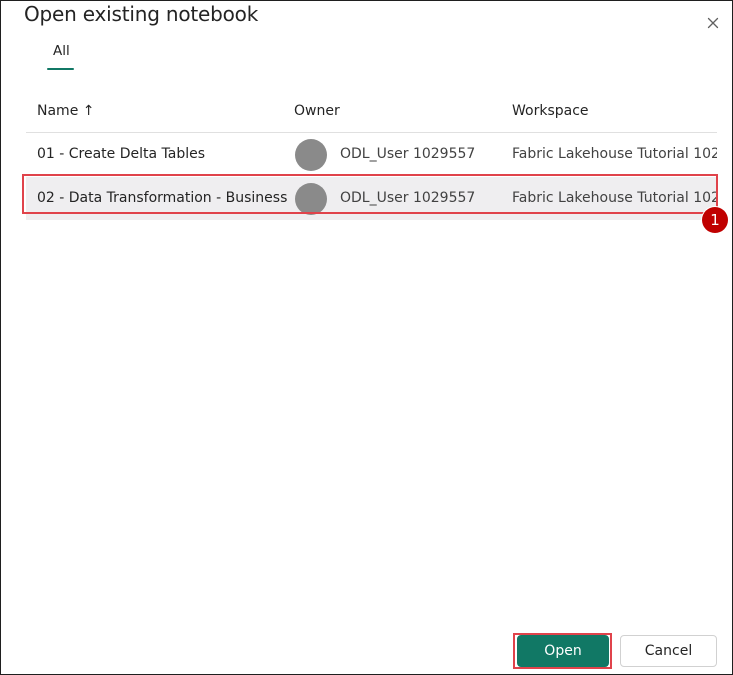 The image size is (733, 675). I want to click on tab-selected-indicator, so click(60, 69).